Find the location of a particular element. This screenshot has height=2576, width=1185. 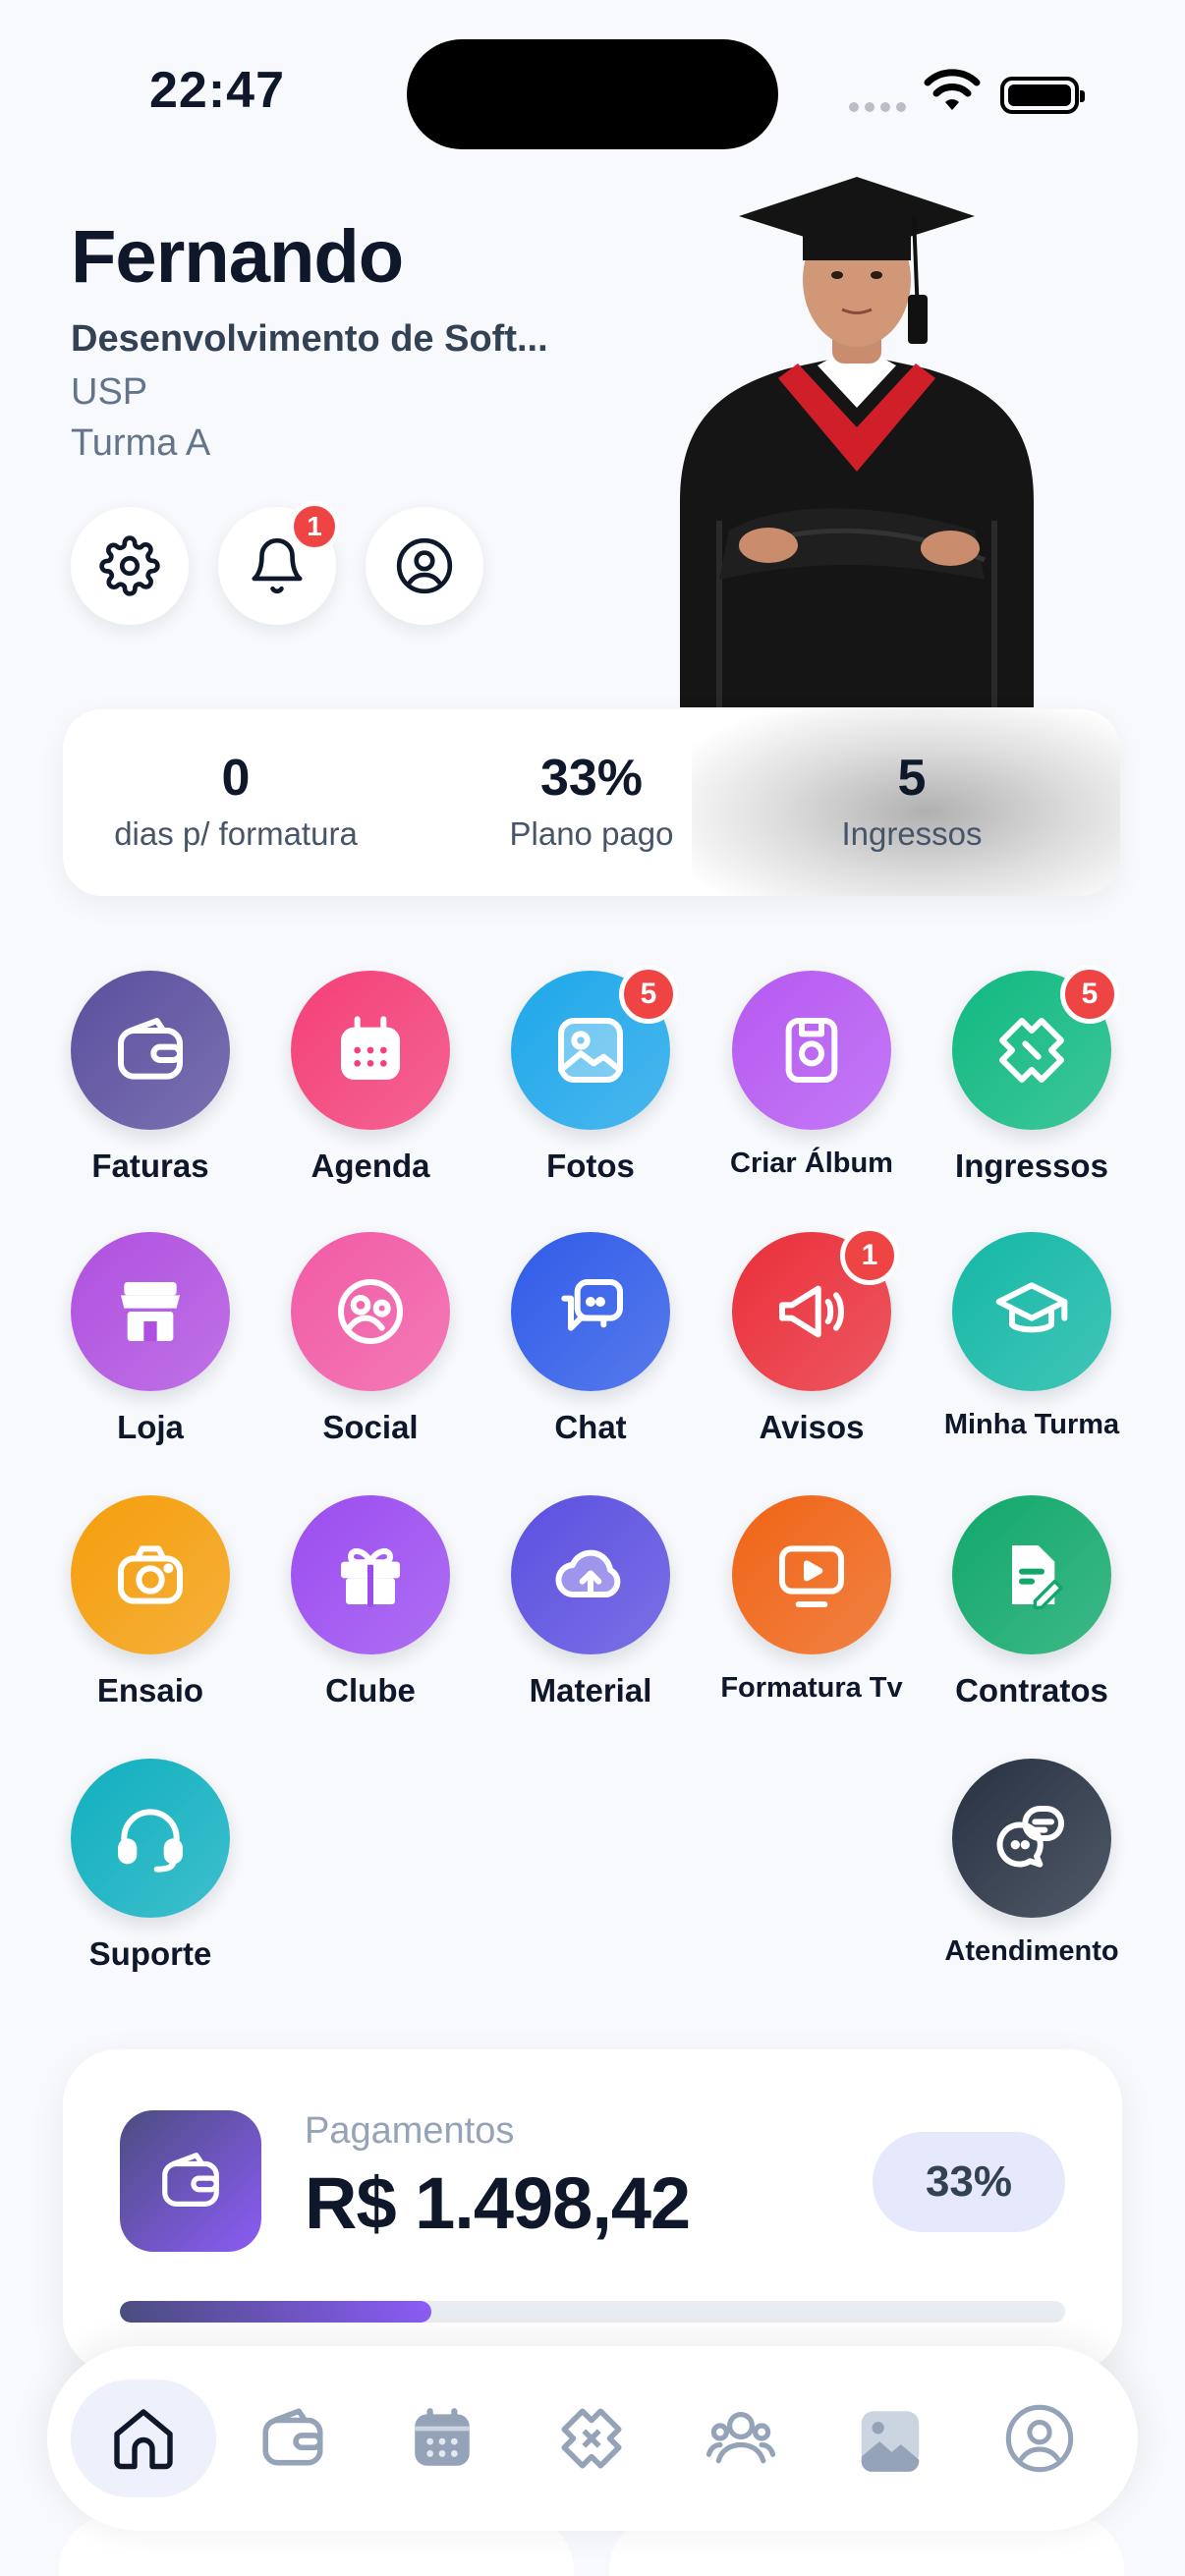

home-icon is located at coordinates (144, 2439).